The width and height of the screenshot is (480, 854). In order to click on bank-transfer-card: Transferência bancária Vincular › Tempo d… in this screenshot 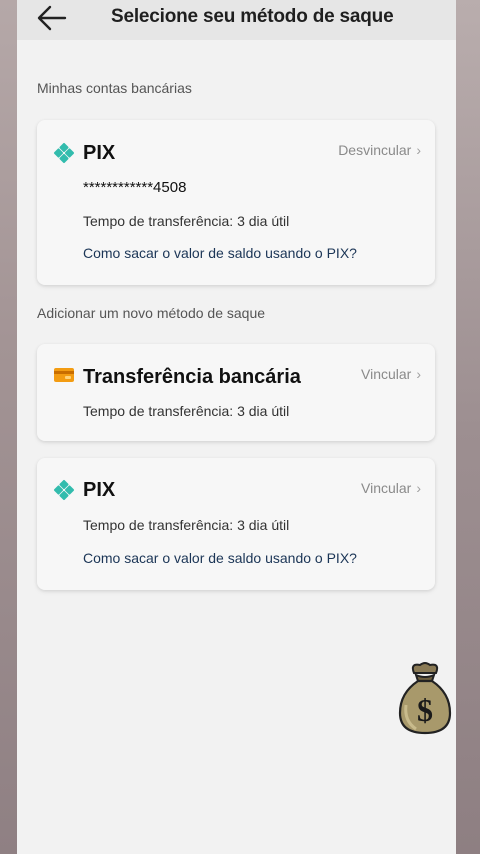, I will do `click(236, 392)`.